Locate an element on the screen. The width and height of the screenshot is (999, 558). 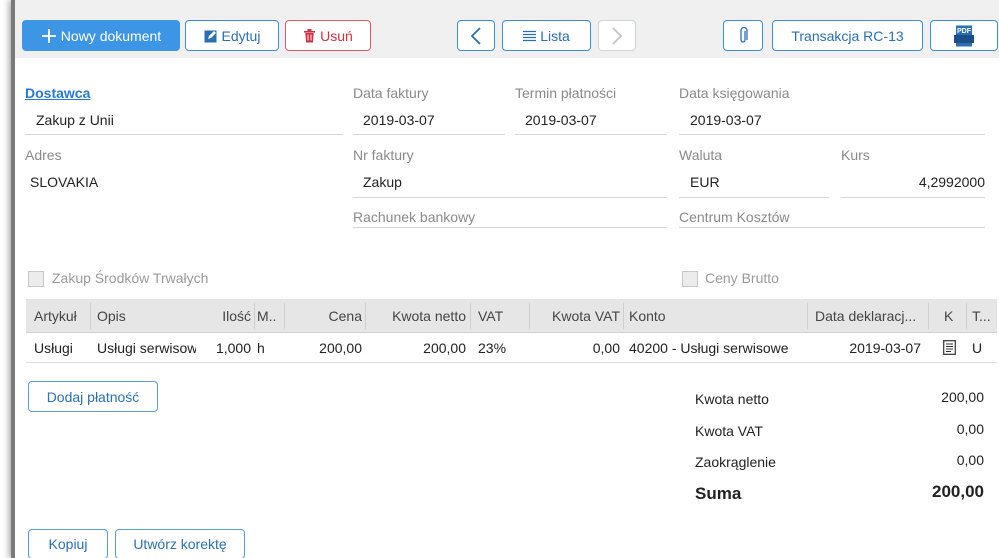
due-date-field: 2019-03-07 is located at coordinates (561, 120).